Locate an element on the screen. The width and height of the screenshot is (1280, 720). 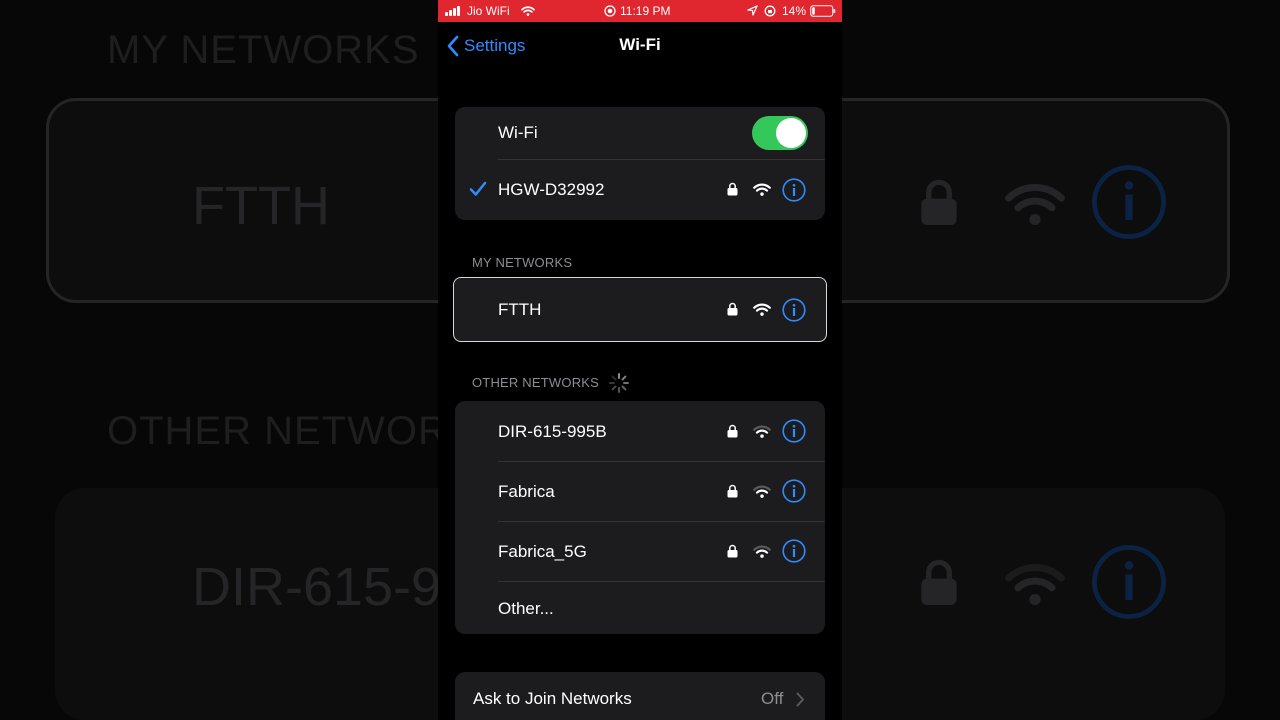
loading-spinner-icon is located at coordinates (619, 383).